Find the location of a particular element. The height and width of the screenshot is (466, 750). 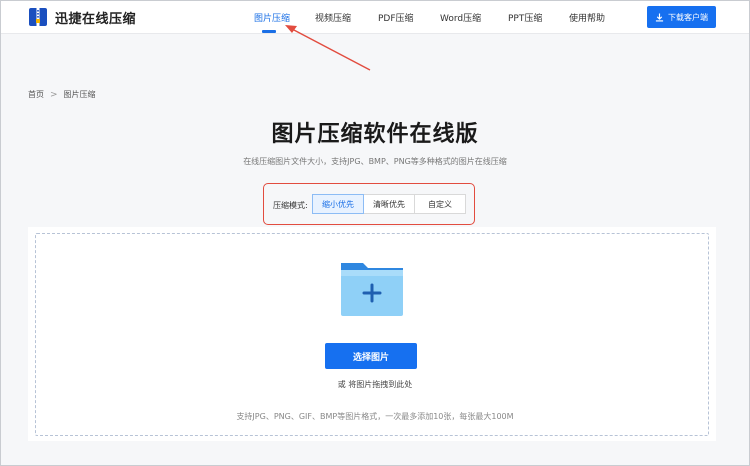

nav-item-video-compress: 视频压缩 is located at coordinates (333, 17).